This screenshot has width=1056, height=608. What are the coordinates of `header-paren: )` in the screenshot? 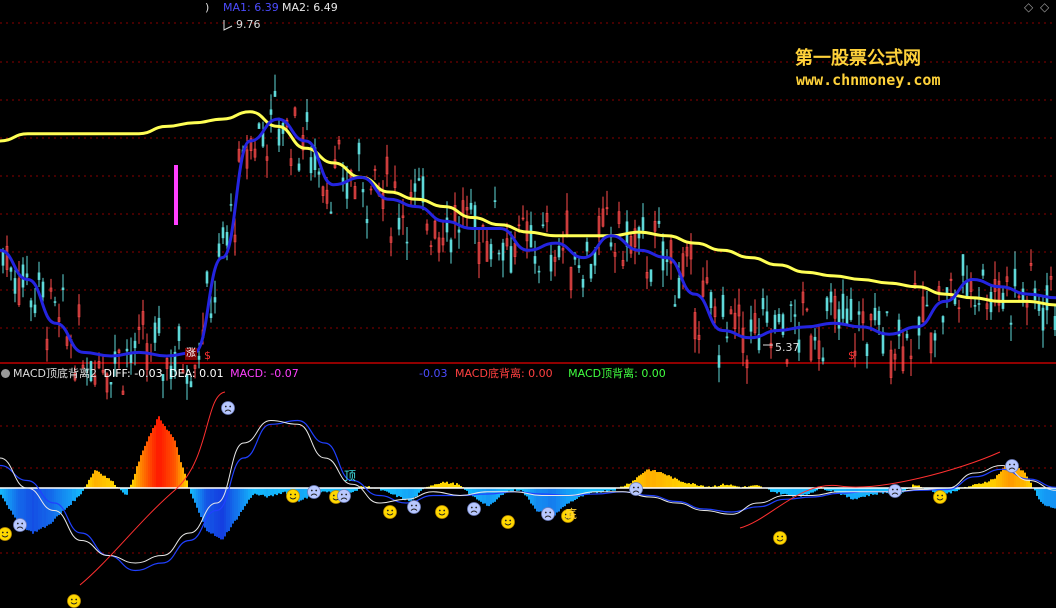 It's located at (207, 7).